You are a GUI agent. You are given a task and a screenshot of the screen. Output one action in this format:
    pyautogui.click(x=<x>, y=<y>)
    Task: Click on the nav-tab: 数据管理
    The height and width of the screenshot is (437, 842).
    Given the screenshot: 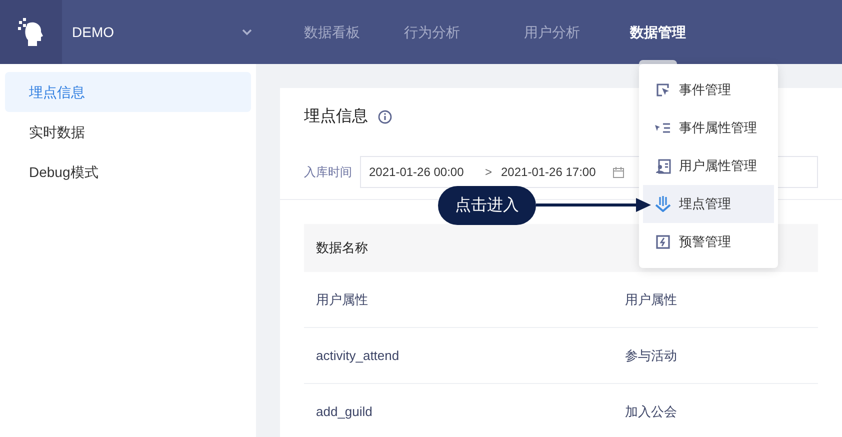 What is the action you would take?
    pyautogui.click(x=658, y=32)
    